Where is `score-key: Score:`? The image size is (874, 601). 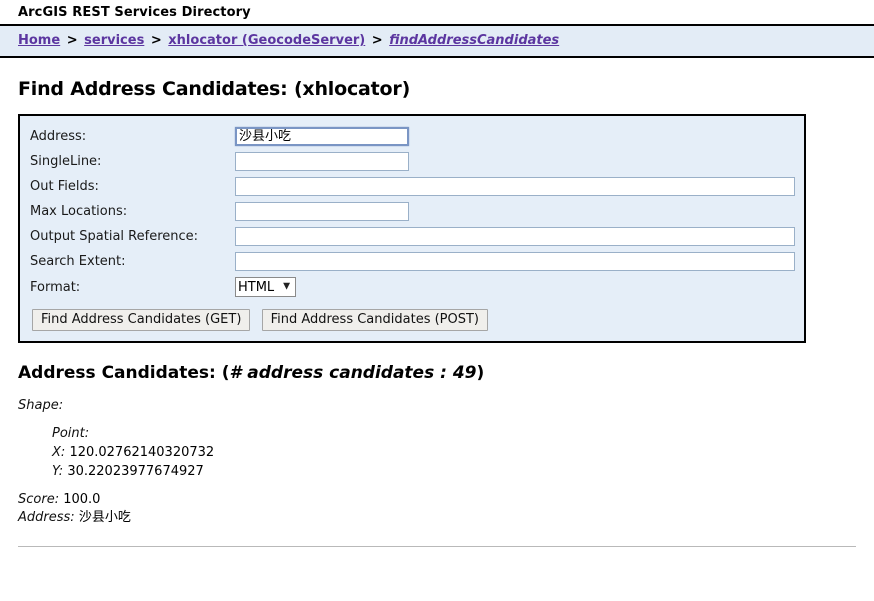 score-key: Score: is located at coordinates (39, 499).